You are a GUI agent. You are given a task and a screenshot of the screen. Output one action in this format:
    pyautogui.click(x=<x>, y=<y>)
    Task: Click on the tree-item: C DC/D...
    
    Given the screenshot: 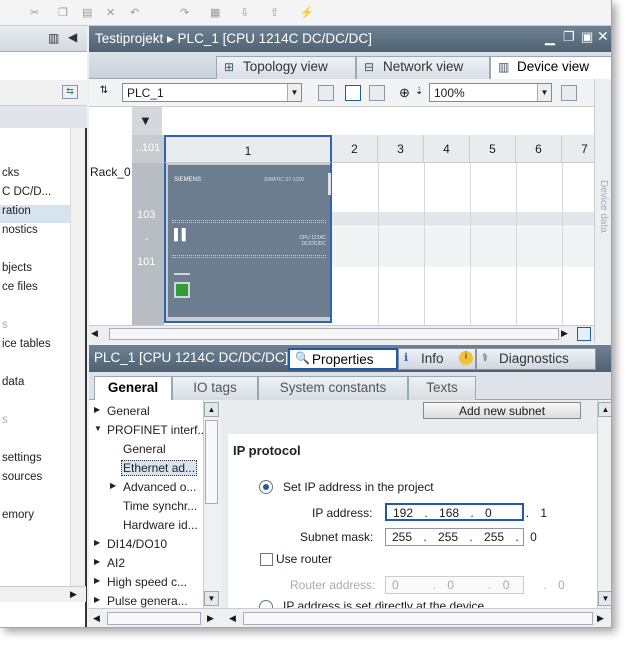 What is the action you would take?
    pyautogui.click(x=35, y=195)
    